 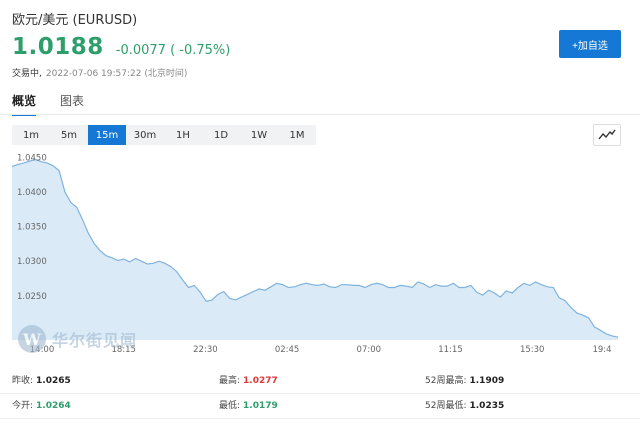 I want to click on period-1w: 1W, so click(x=259, y=135).